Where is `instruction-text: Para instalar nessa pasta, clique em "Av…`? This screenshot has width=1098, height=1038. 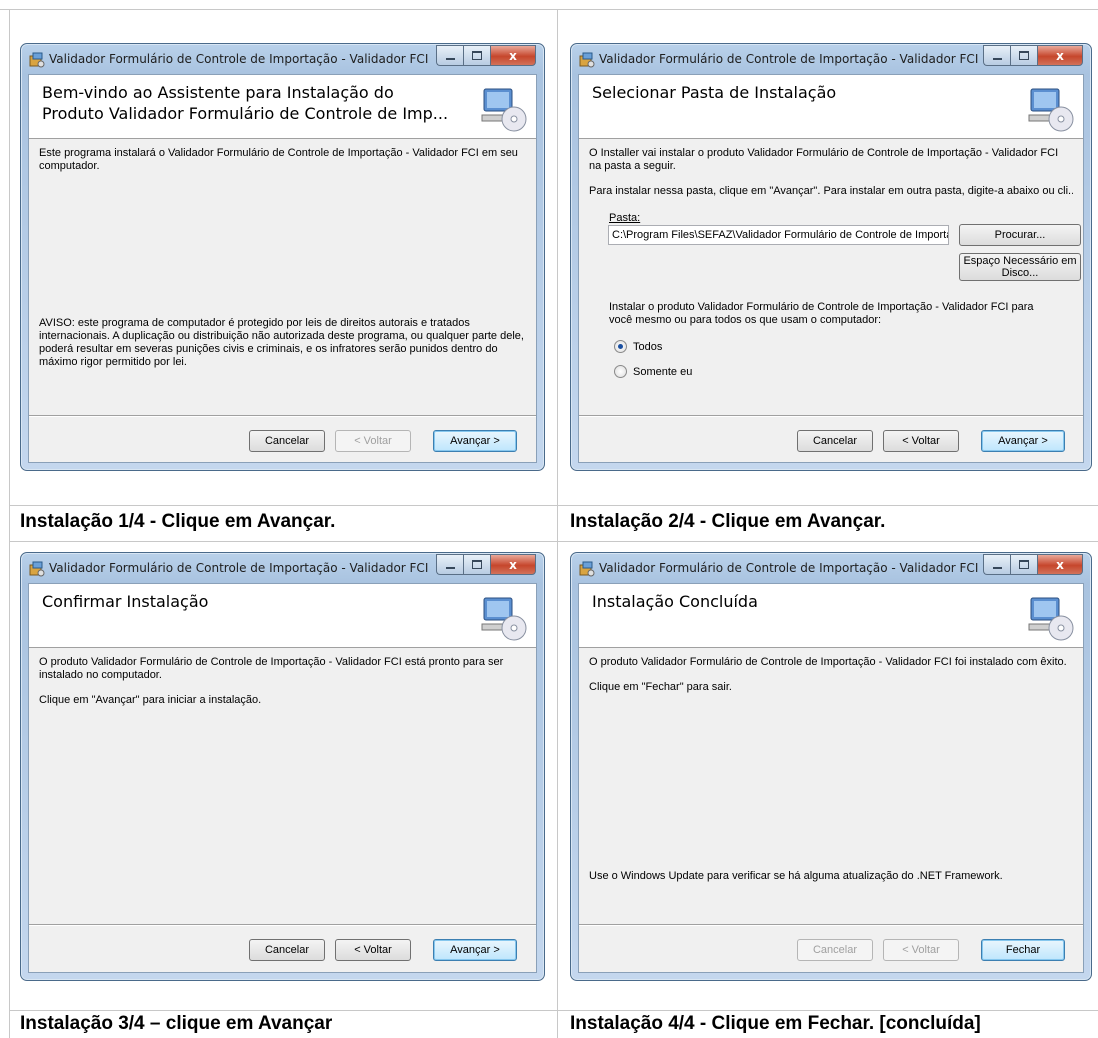
instruction-text: Para instalar nessa pasta, clique em "Av… is located at coordinates (831, 191).